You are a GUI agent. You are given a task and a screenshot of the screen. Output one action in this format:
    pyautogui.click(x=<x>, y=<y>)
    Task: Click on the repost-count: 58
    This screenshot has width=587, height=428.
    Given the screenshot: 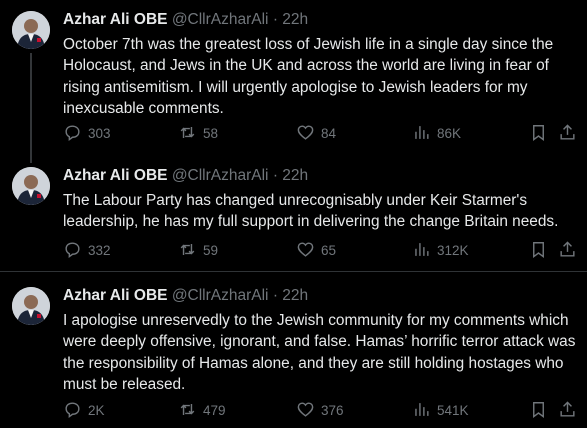 What is the action you would take?
    pyautogui.click(x=211, y=133)
    